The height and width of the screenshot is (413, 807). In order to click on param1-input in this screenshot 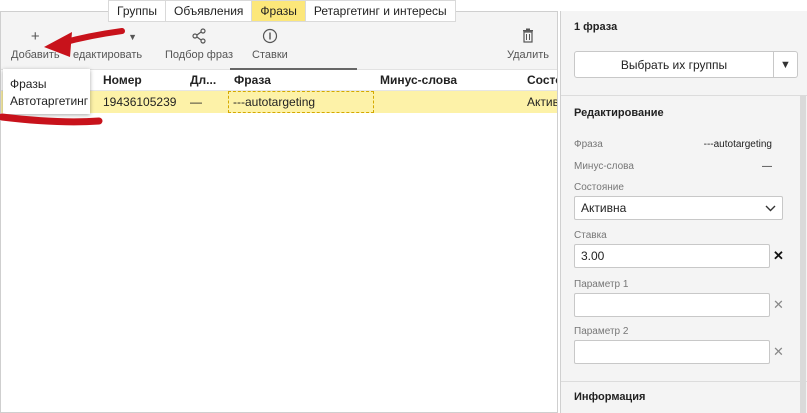, I will do `click(672, 305)`.